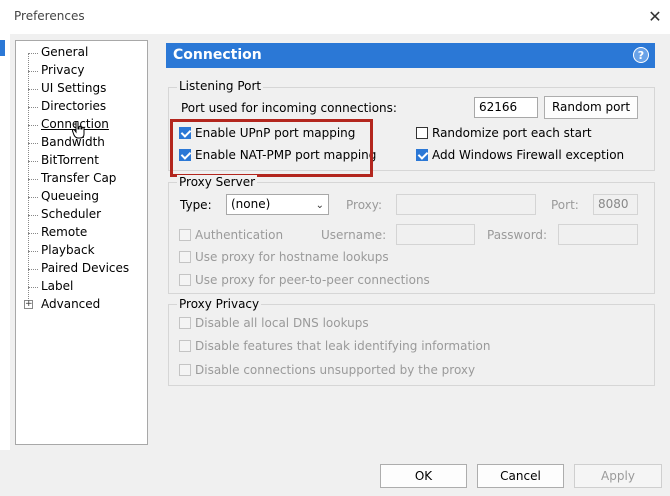  Describe the element at coordinates (506, 107) in the screenshot. I see `port-input: 62166` at that location.